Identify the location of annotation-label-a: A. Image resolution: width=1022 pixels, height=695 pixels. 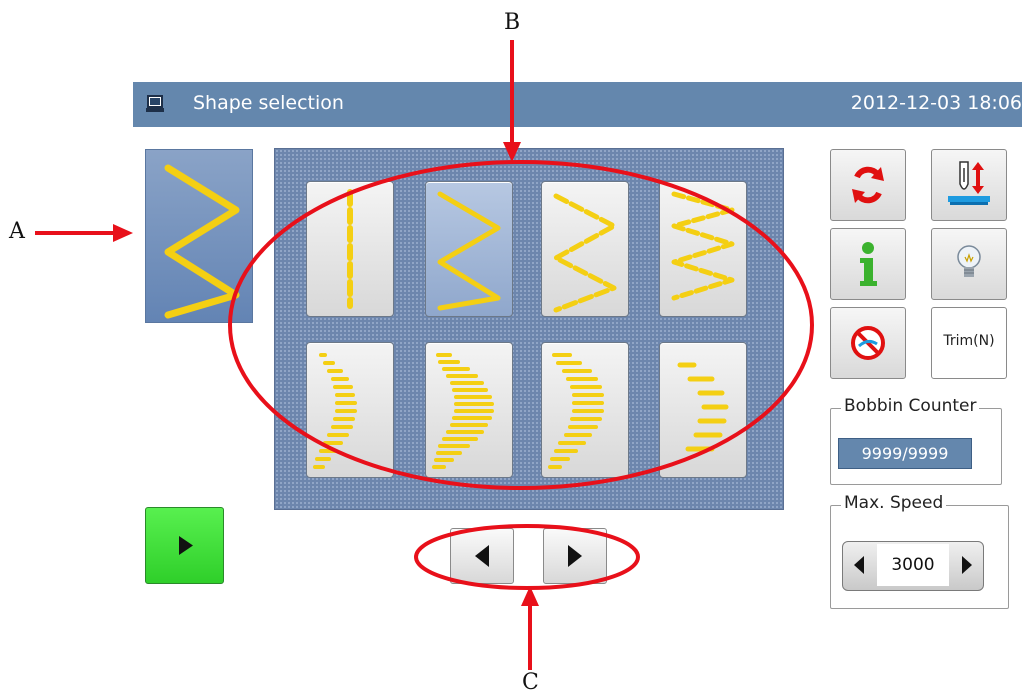
(17, 231).